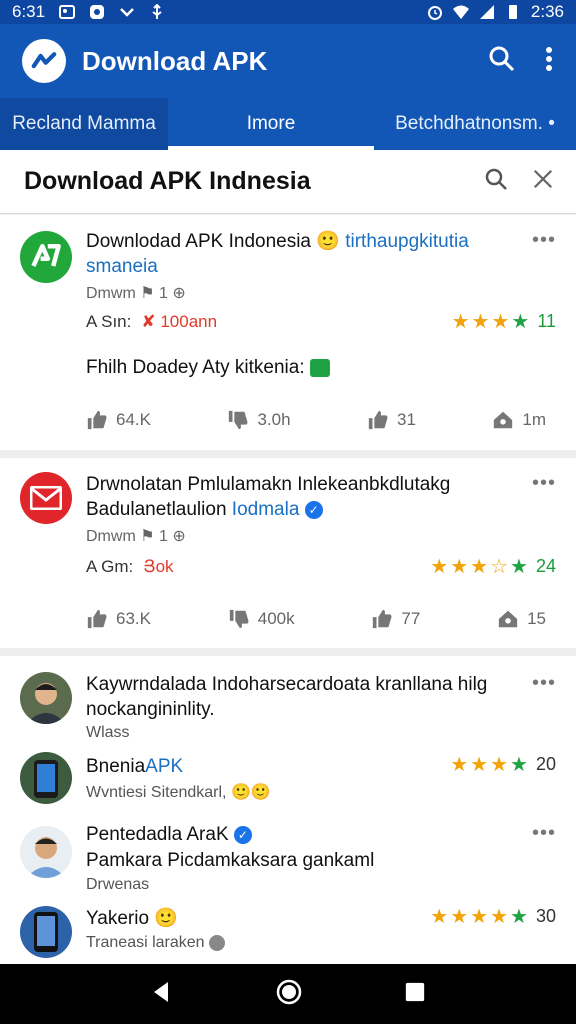  I want to click on rating: ★ ★ ★ ☆ ★ 24, so click(493, 566).